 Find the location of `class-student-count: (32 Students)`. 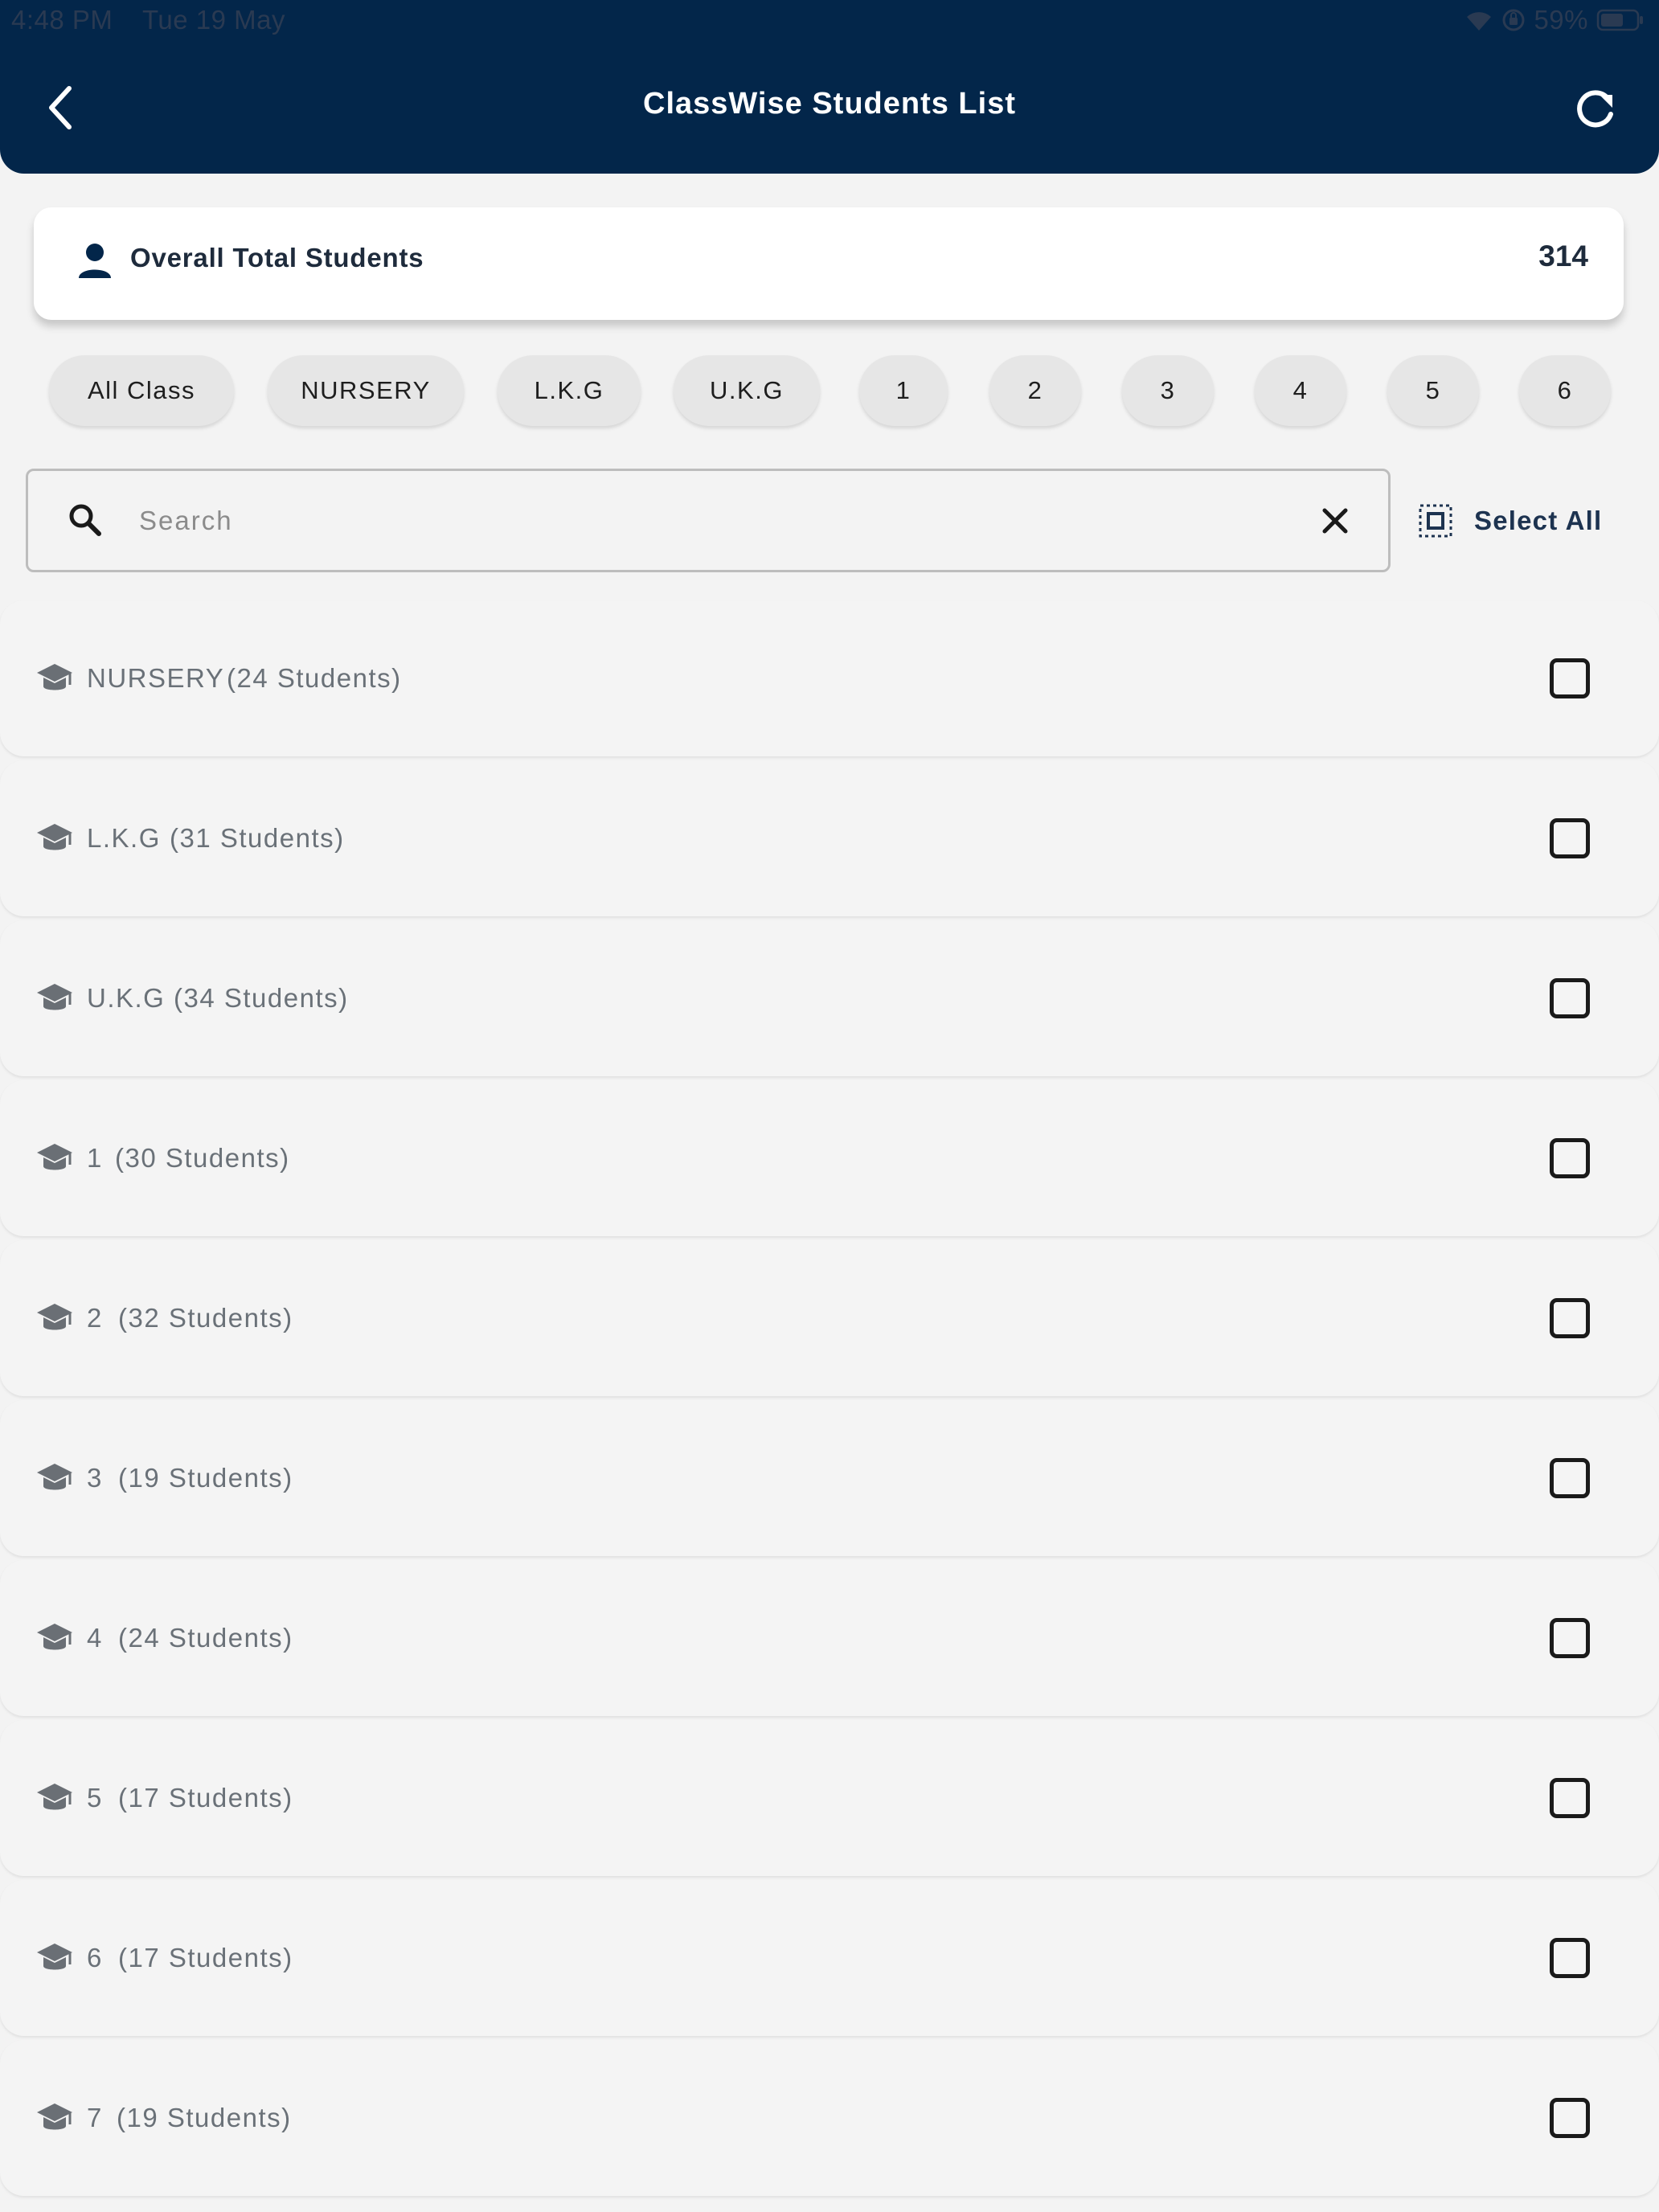

class-student-count: (32 Students) is located at coordinates (205, 1318).